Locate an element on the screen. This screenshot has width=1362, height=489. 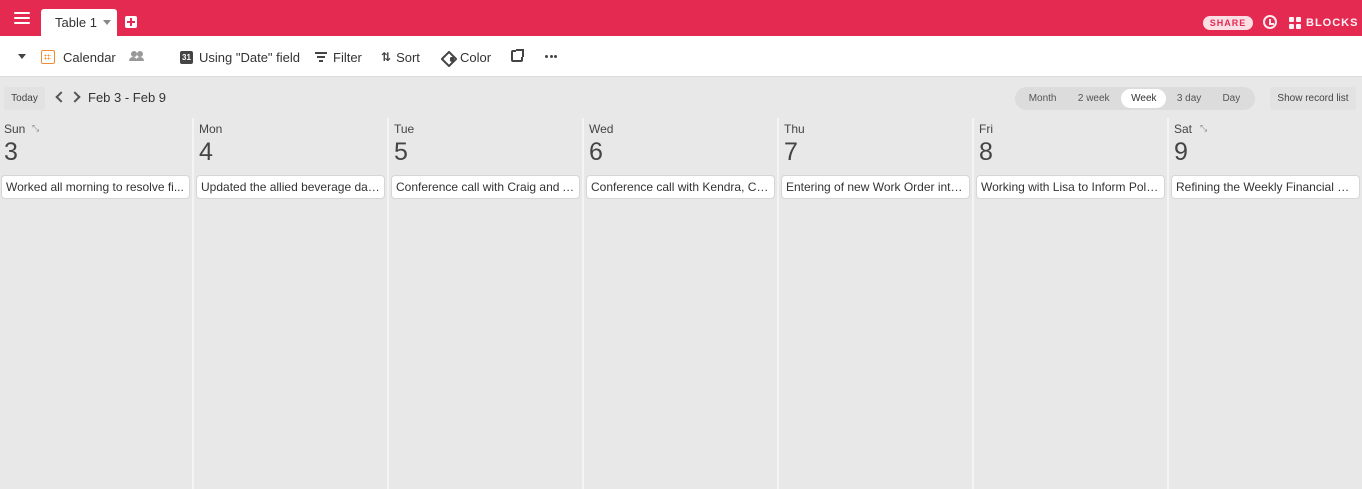
sort-button: ⇅ Sort is located at coordinates (400, 57).